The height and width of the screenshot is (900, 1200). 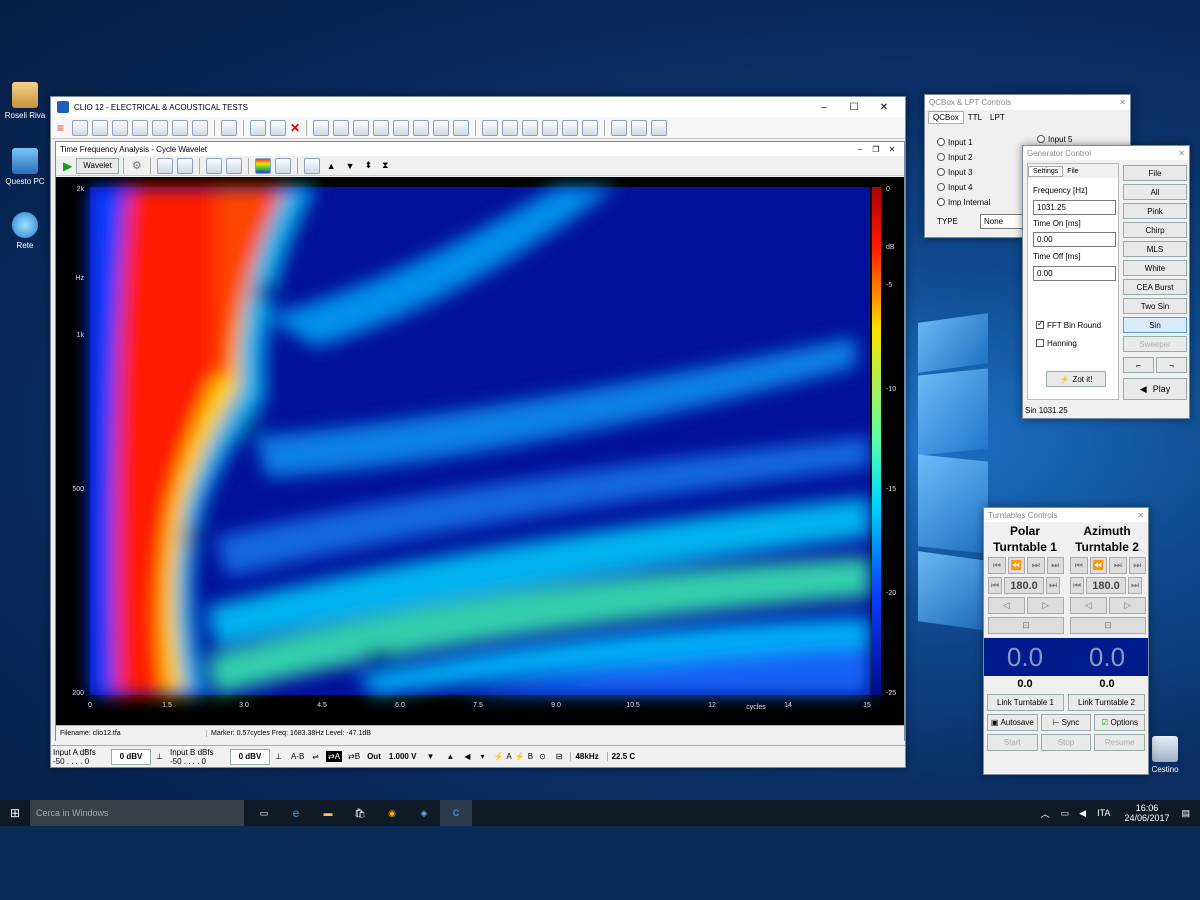 I want to click on taskbar-search-box: Cerca in Windows, so click(x=137, y=813).